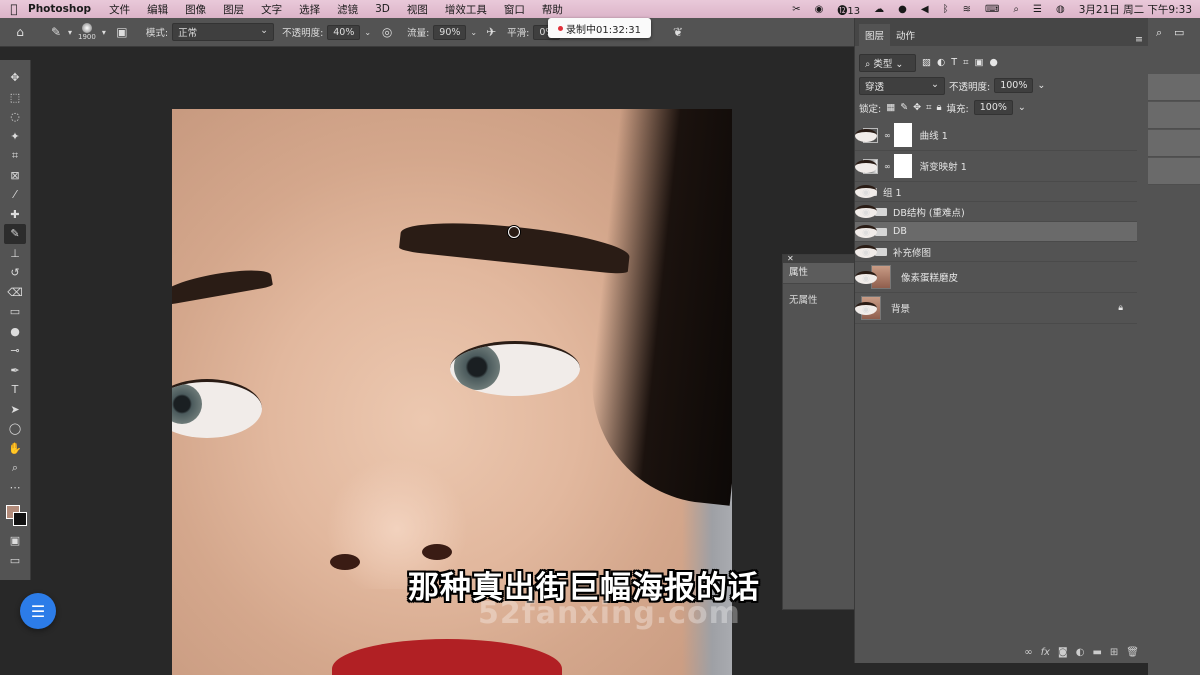 The image size is (1200, 675). Describe the element at coordinates (15, 137) in the screenshot. I see `magic-wand-icon: ✦` at that location.